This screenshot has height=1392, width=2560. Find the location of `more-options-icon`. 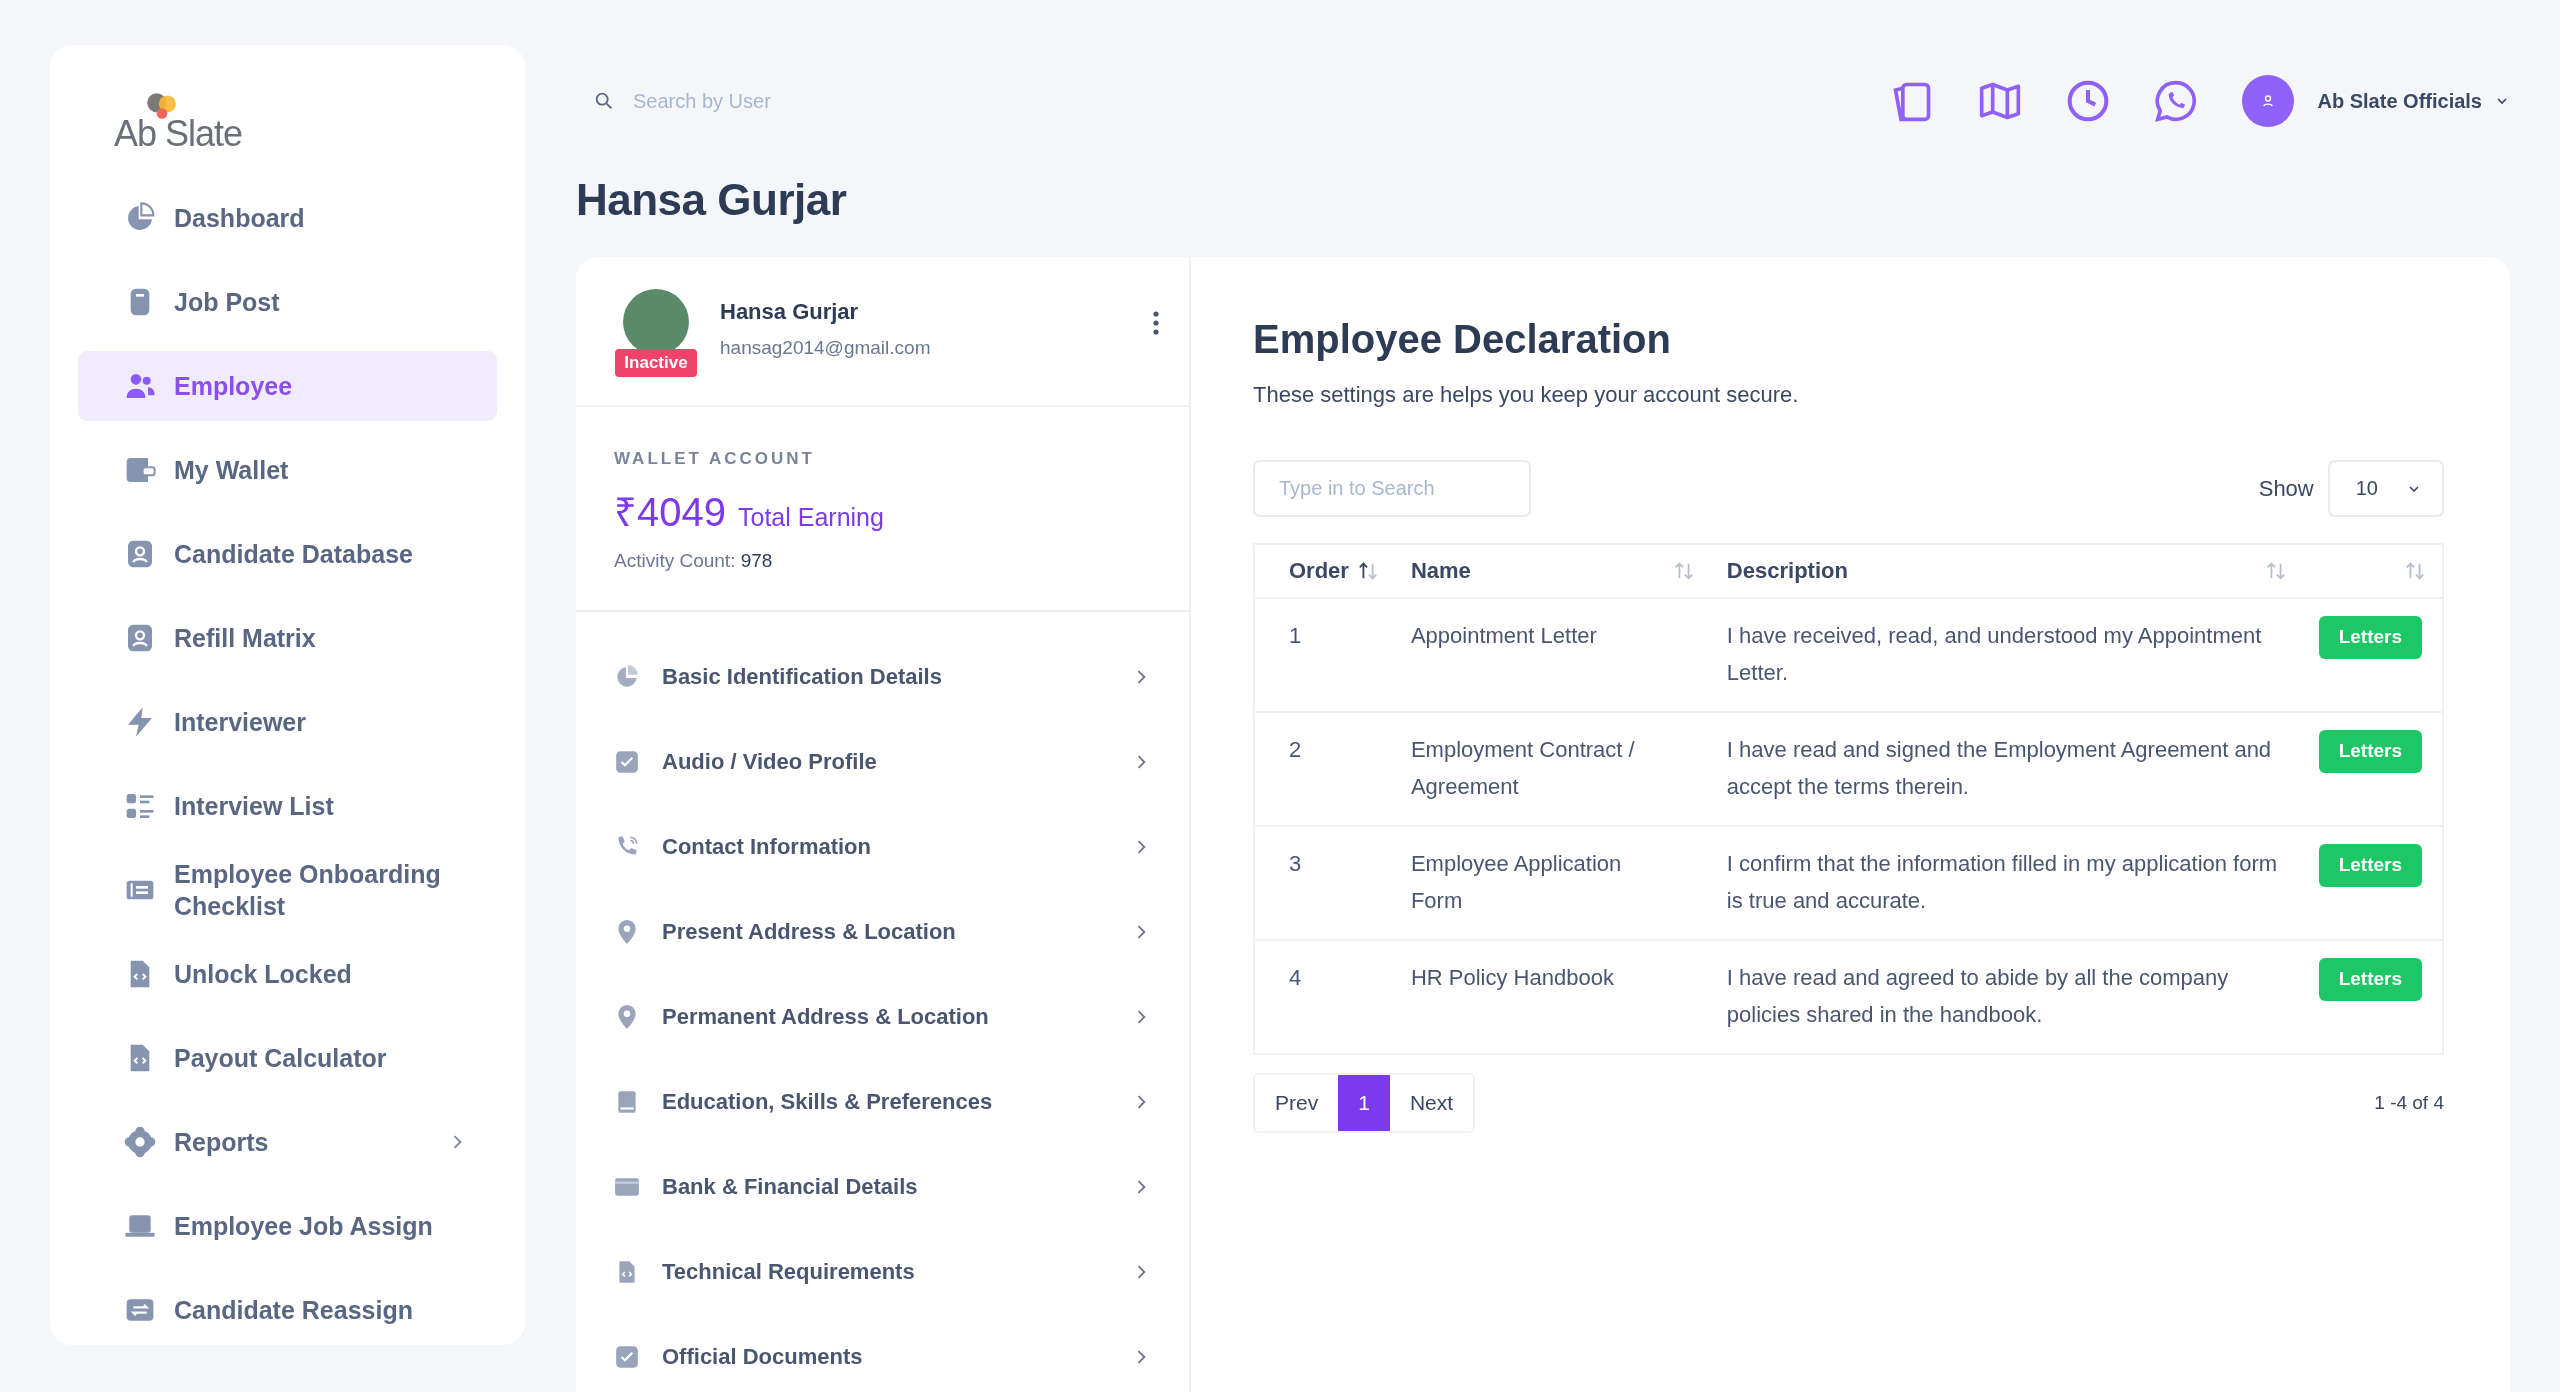

more-options-icon is located at coordinates (1156, 323).